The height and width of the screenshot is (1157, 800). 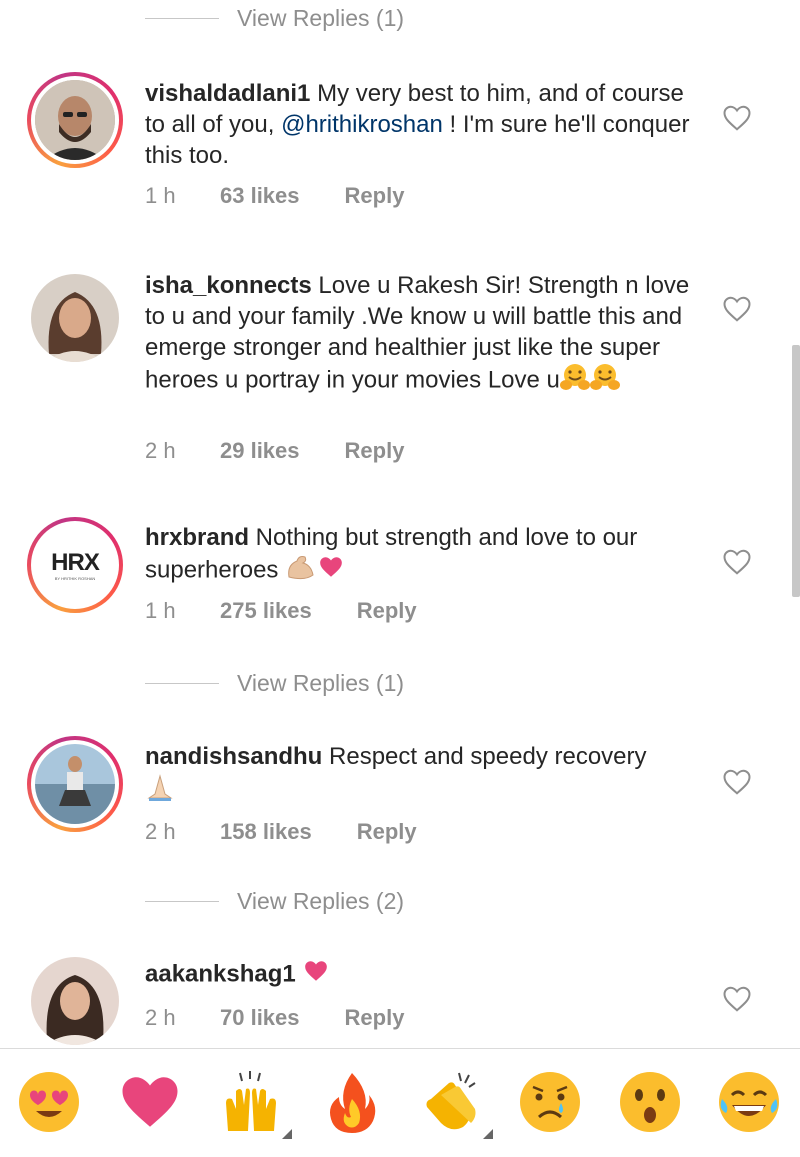 I want to click on comment-username: nandishsandhu, so click(x=233, y=756).